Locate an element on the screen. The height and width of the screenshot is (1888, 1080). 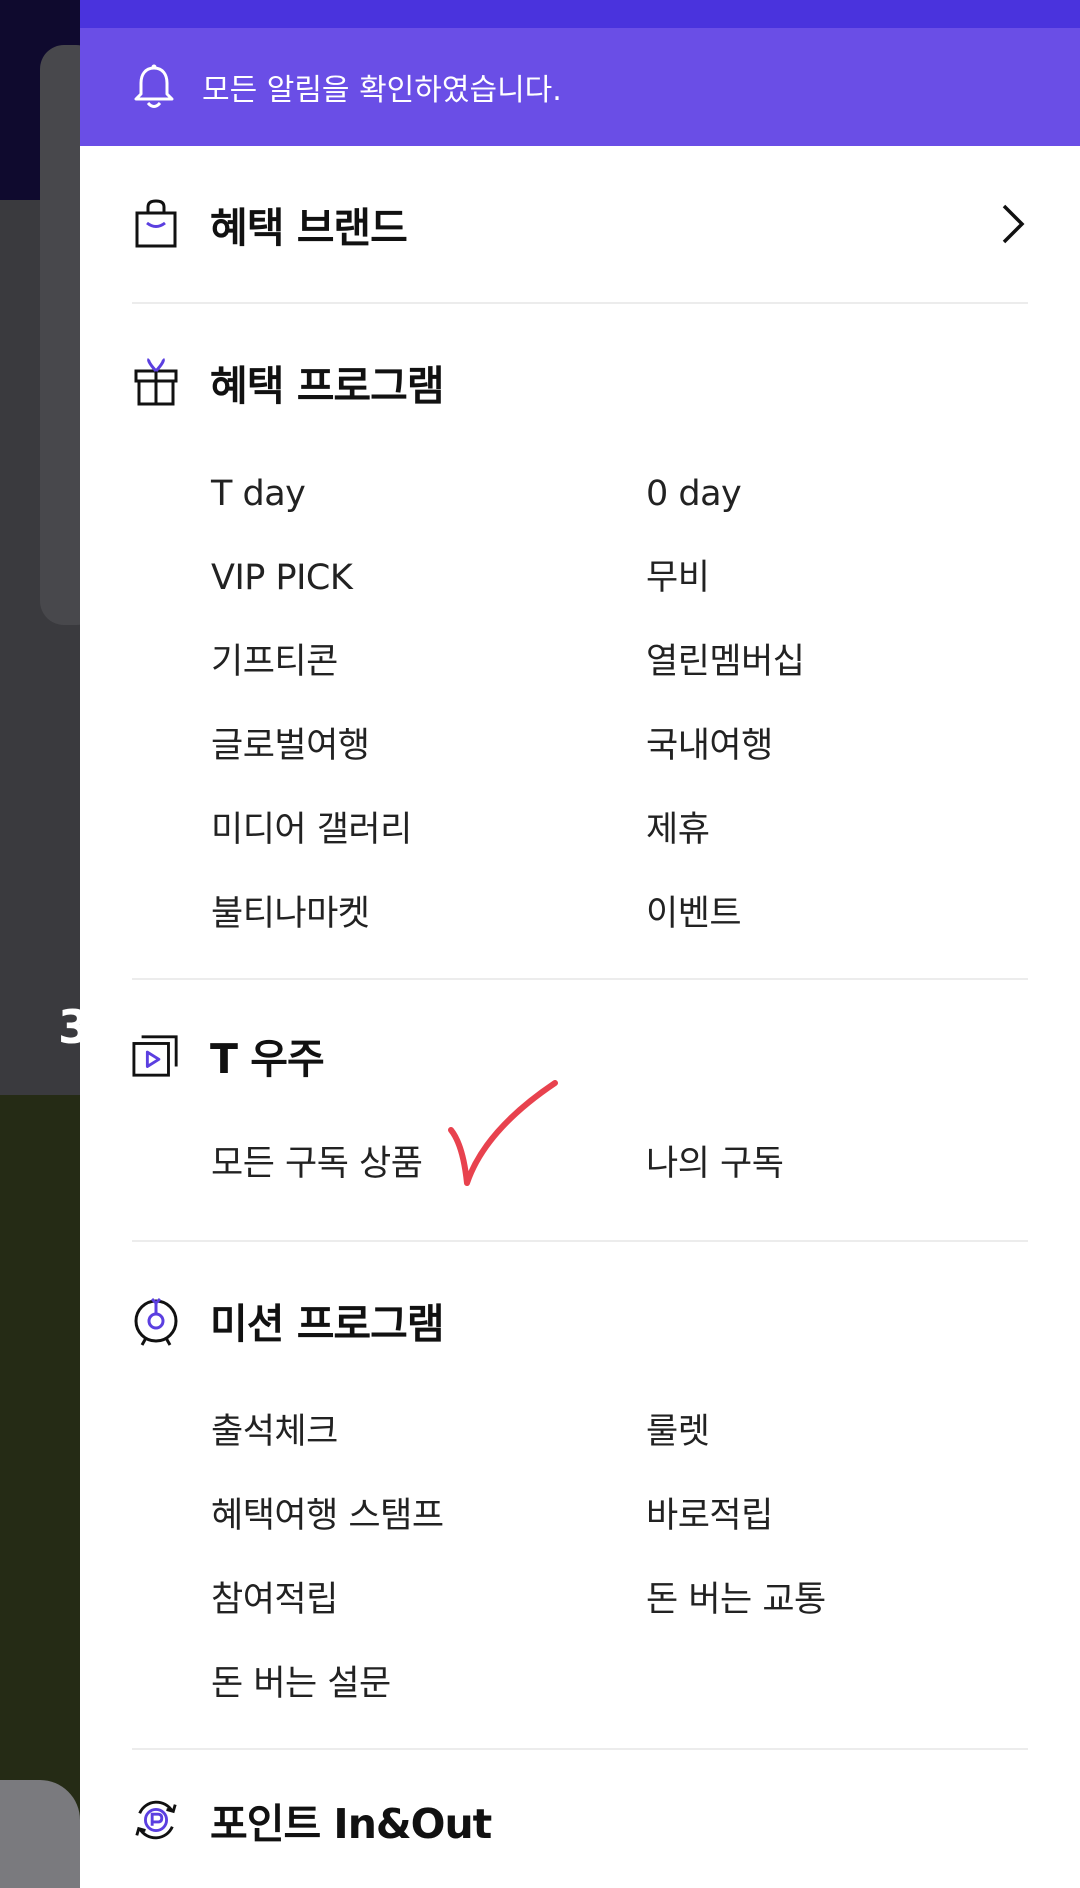
t-universe-section: T 우주 모든 구독 상품 나의 구독 is located at coordinates (580, 1111).